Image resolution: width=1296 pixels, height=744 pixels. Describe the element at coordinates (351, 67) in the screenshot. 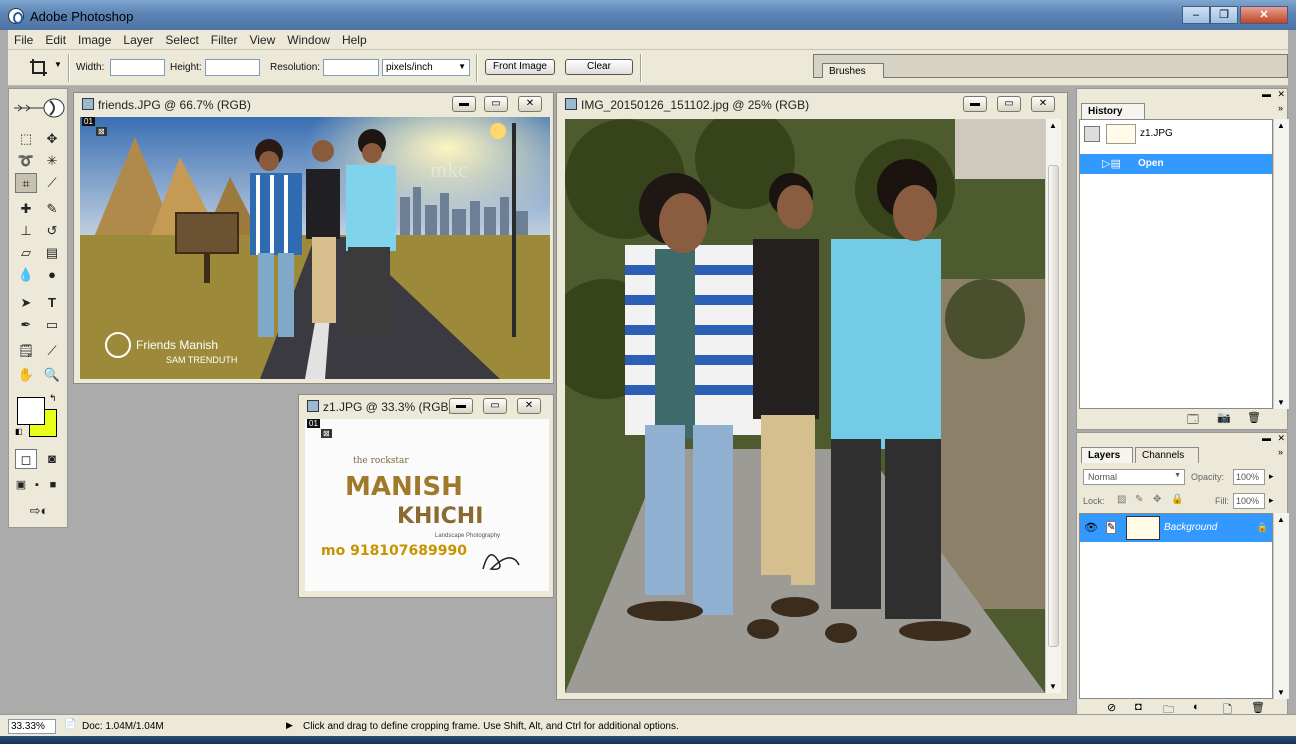

I see `resolution-input` at that location.